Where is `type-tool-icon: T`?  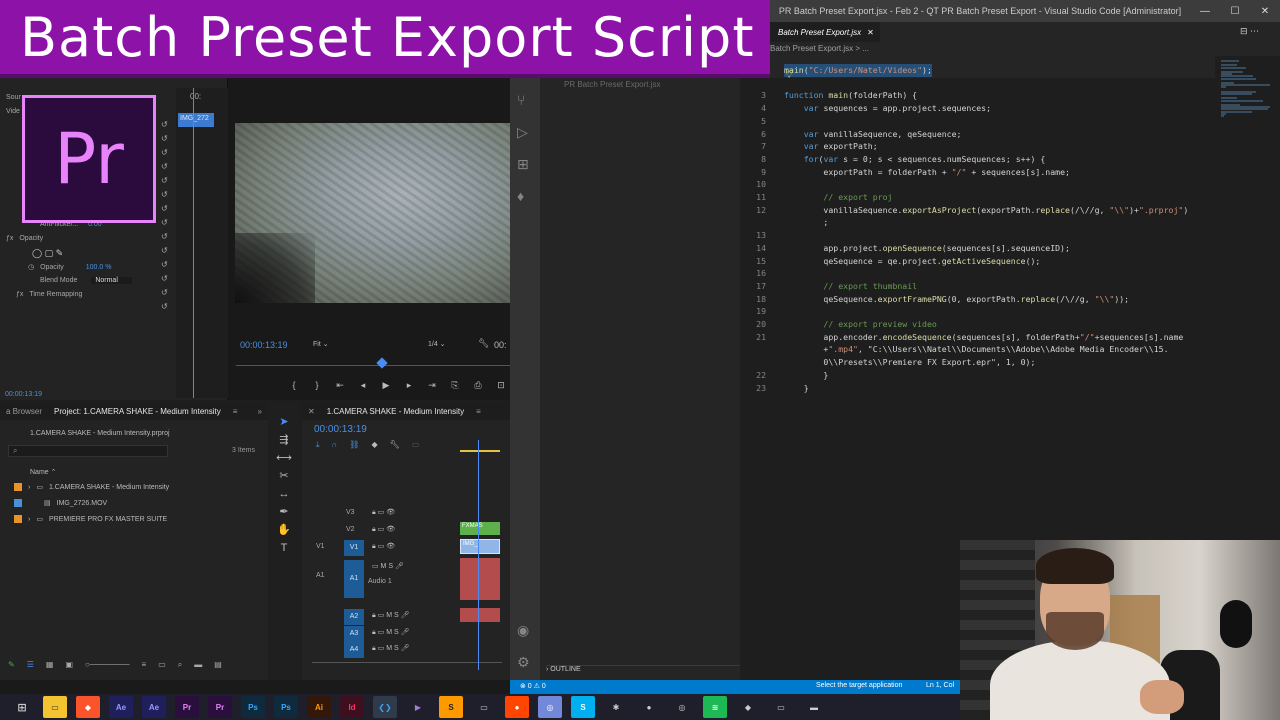
type-tool-icon: T is located at coordinates (284, 548).